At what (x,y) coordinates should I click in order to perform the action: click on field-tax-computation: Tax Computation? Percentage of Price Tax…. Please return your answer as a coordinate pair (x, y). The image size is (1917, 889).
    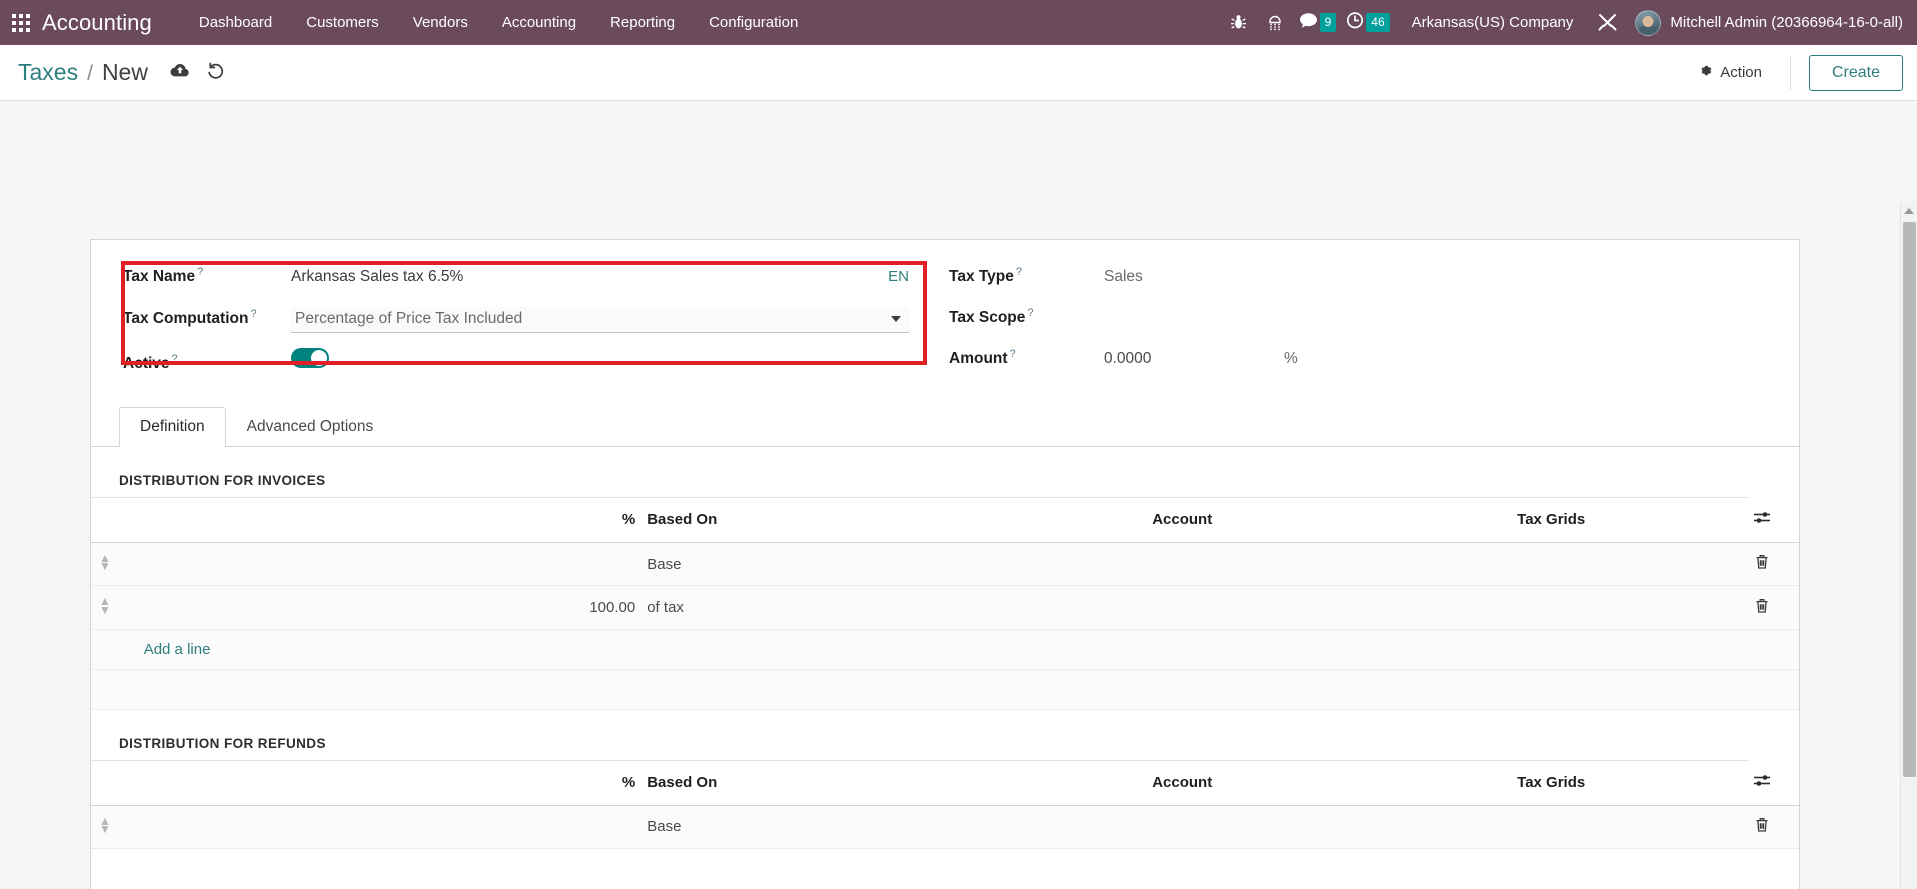
    Looking at the image, I should click on (527, 323).